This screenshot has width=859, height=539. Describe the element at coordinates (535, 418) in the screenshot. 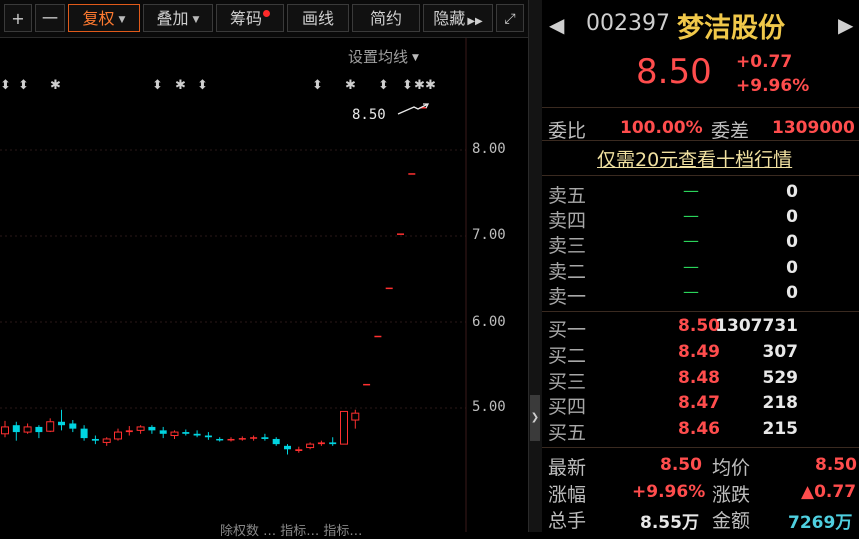

I see `collapse-handle: ❯` at that location.